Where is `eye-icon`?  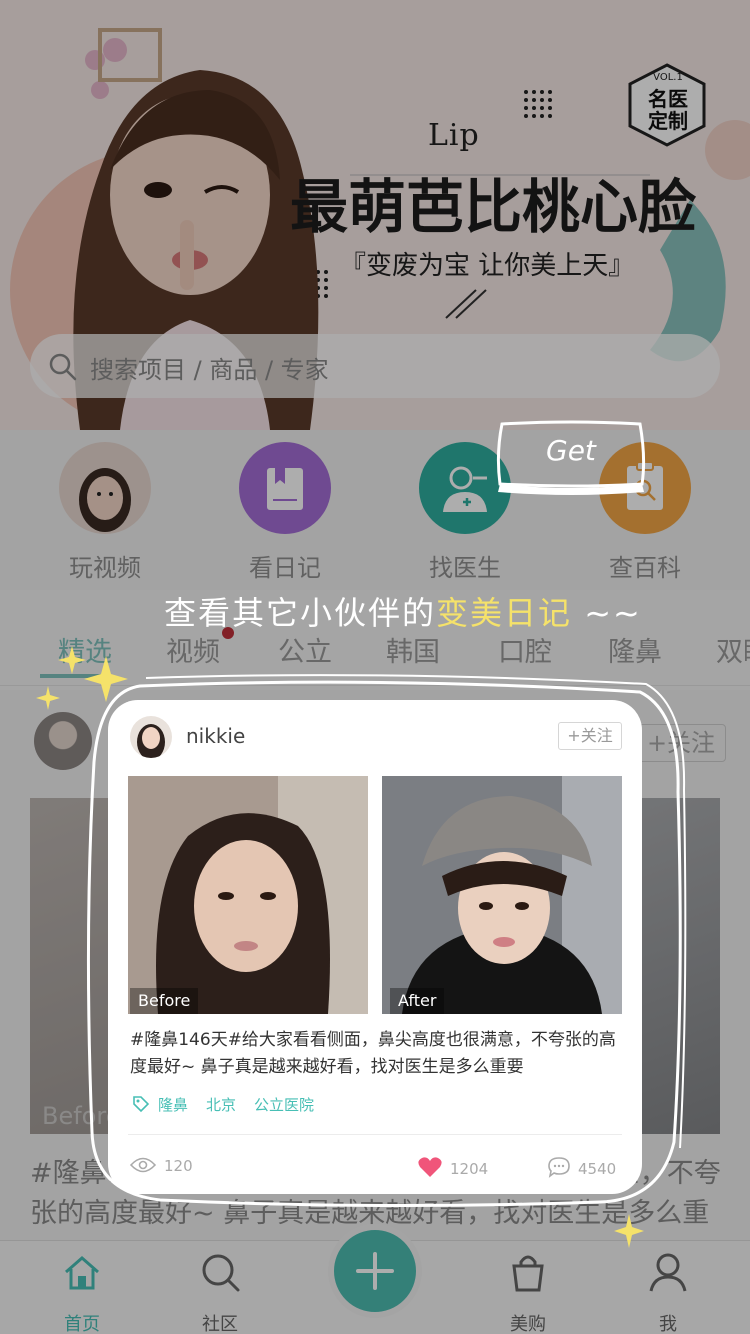
eye-icon is located at coordinates (143, 1165).